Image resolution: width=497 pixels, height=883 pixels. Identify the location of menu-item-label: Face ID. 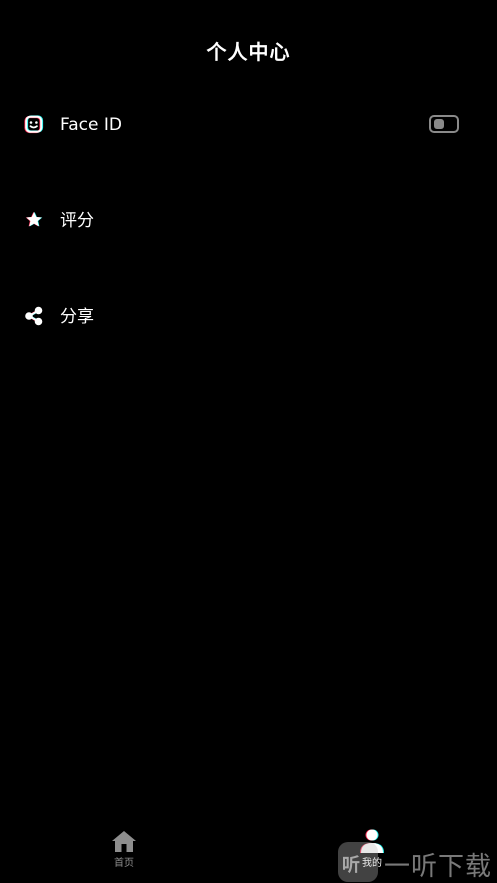
(91, 125).